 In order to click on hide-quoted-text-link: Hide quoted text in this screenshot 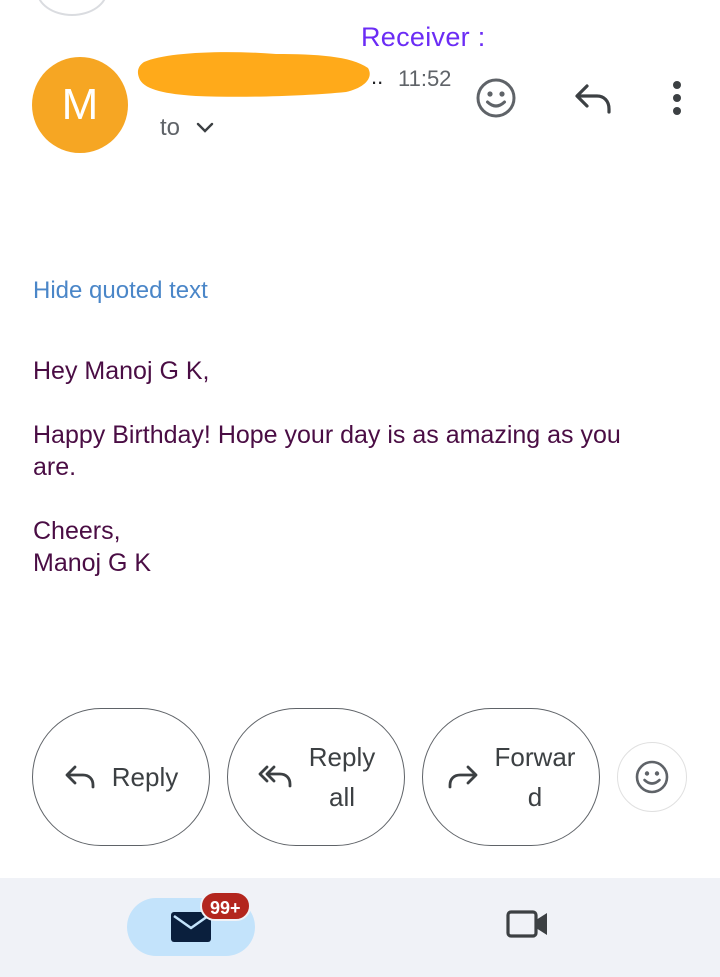, I will do `click(120, 291)`.